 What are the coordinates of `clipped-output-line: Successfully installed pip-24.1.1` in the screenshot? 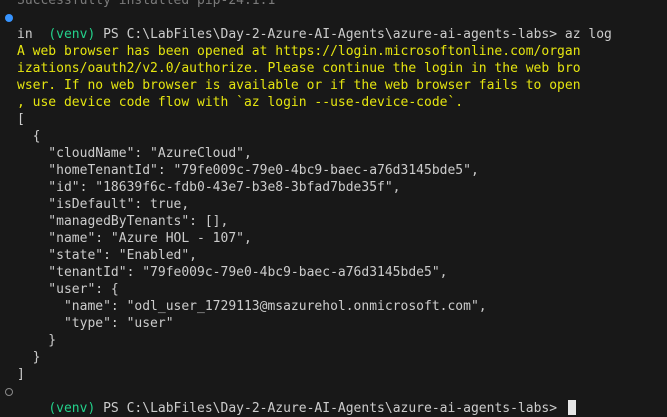 It's located at (146, 4).